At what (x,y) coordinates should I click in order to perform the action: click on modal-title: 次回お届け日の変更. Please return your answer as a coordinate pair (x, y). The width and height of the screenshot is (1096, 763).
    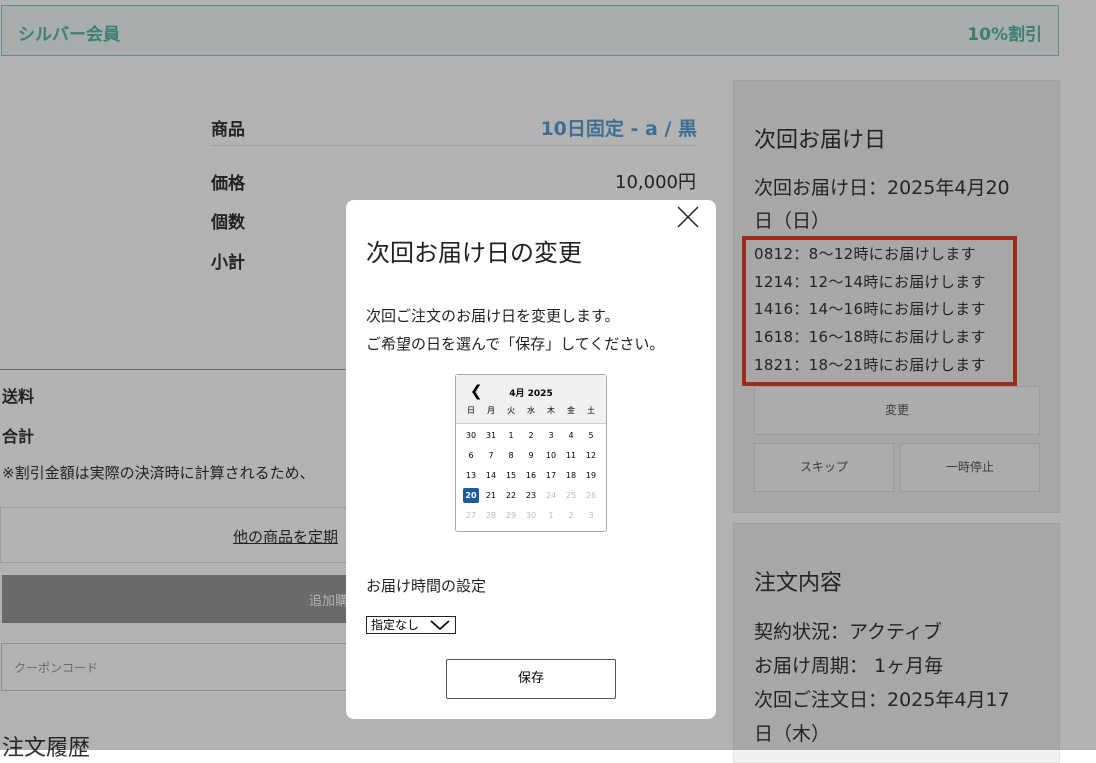
    Looking at the image, I should click on (474, 253).